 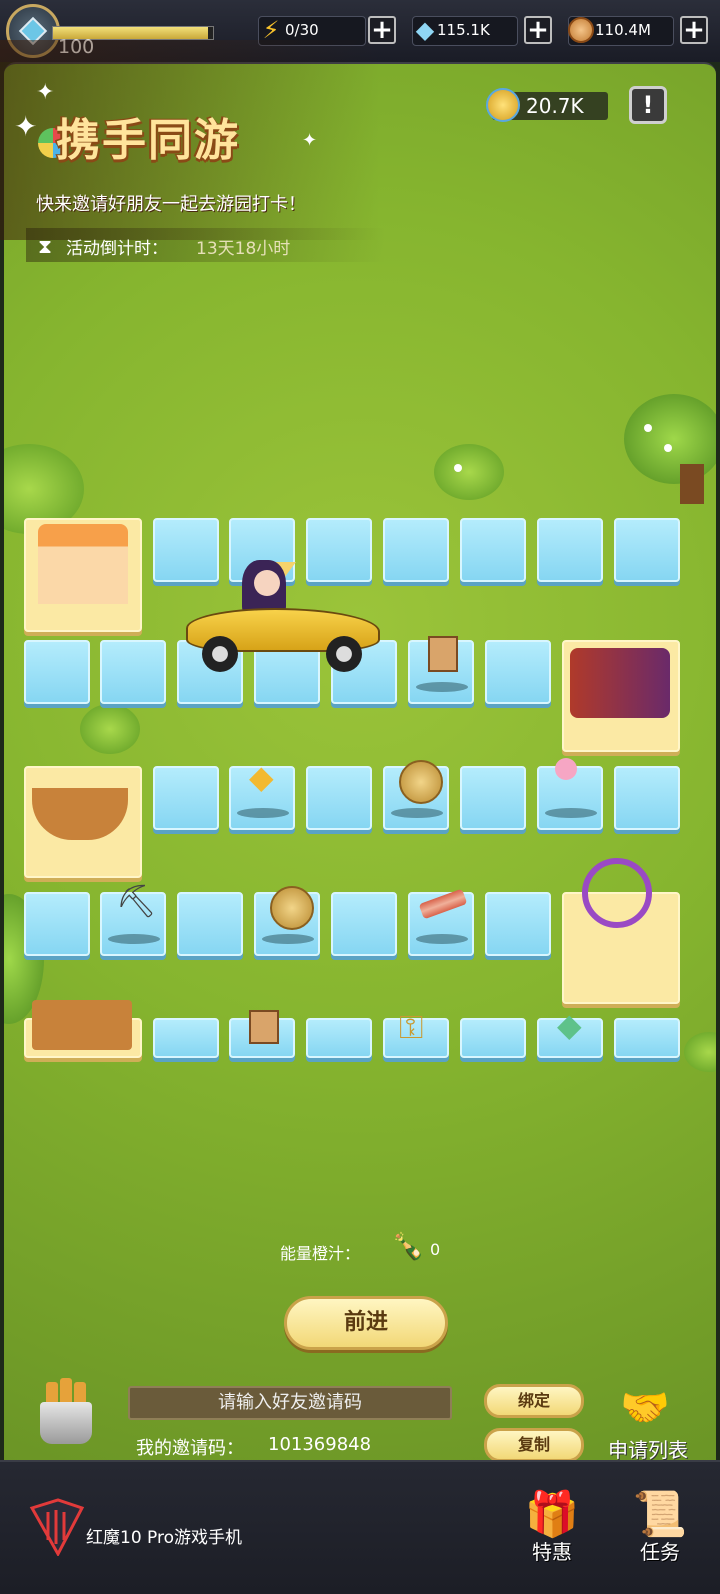 What do you see at coordinates (441, 922) in the screenshot?
I see `board-tile-bacon` at bounding box center [441, 922].